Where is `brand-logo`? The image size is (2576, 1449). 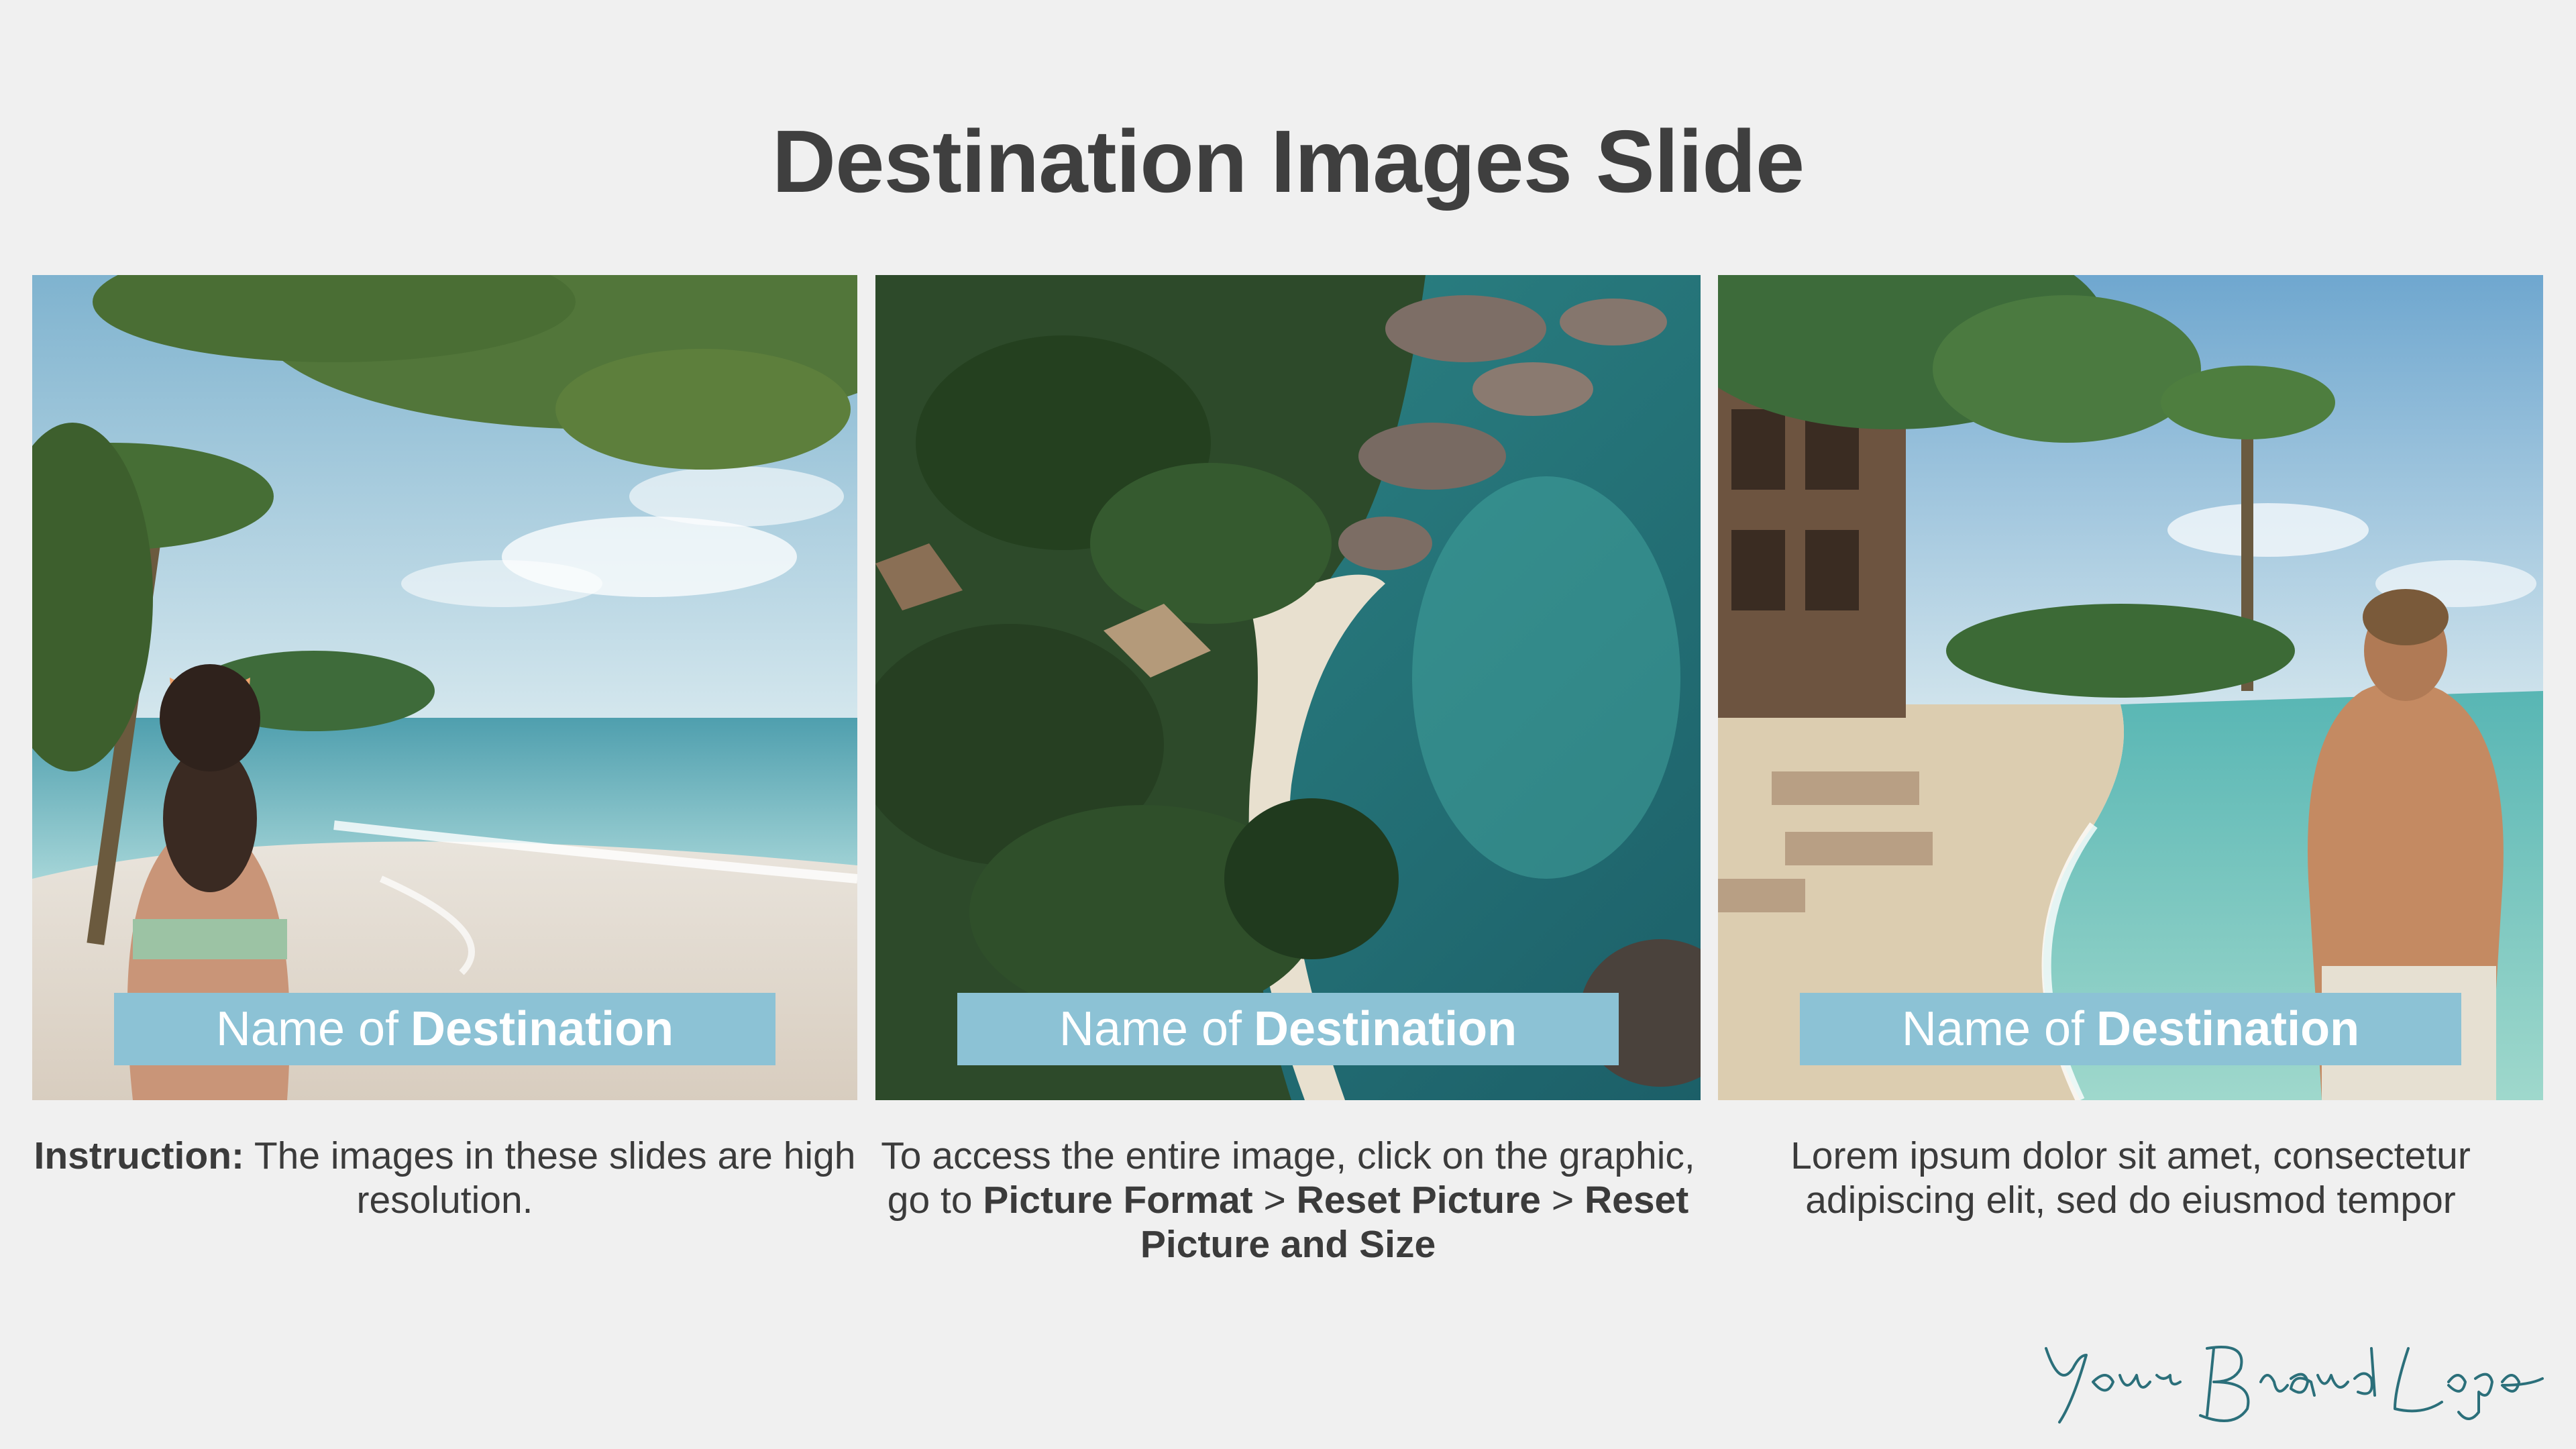 brand-logo is located at coordinates (2294, 1385).